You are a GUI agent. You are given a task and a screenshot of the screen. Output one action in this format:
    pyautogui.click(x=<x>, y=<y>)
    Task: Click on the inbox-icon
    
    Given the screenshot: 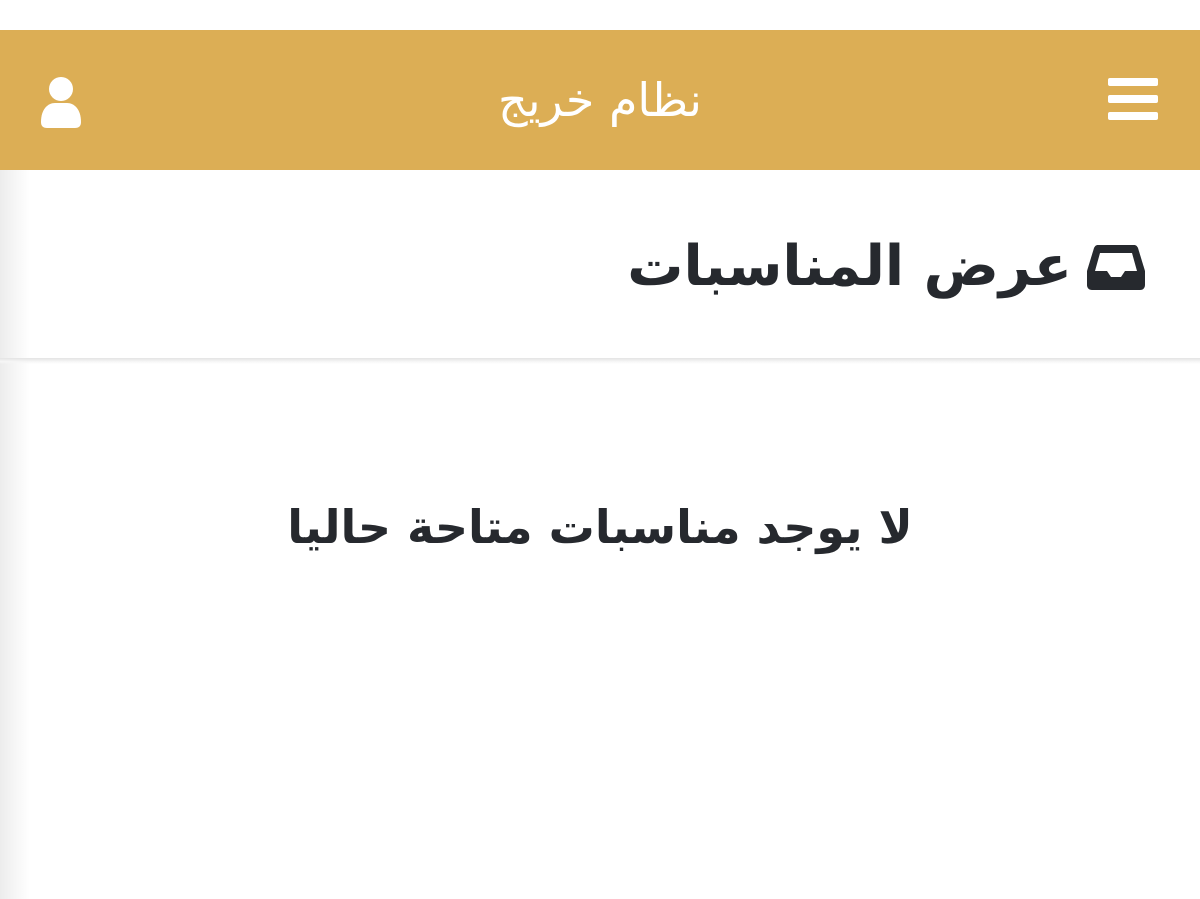 What is the action you would take?
    pyautogui.click(x=1116, y=267)
    